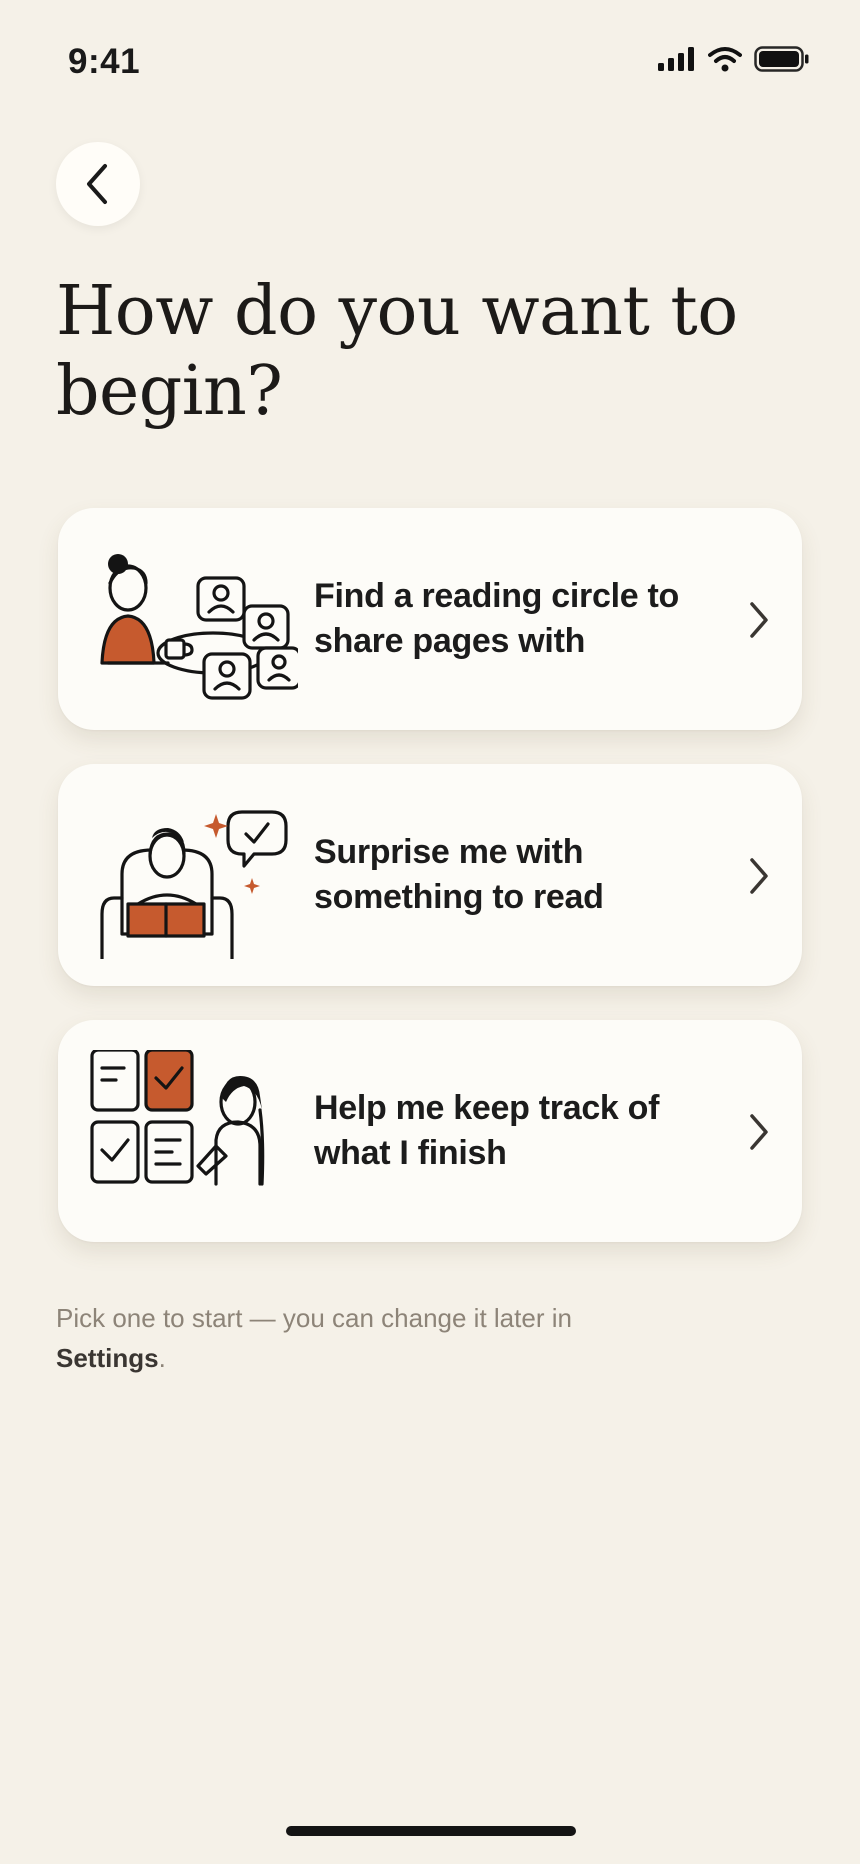 Image resolution: width=860 pixels, height=1864 pixels. What do you see at coordinates (162, 1358) in the screenshot?
I see `helper-text-suffix: .` at bounding box center [162, 1358].